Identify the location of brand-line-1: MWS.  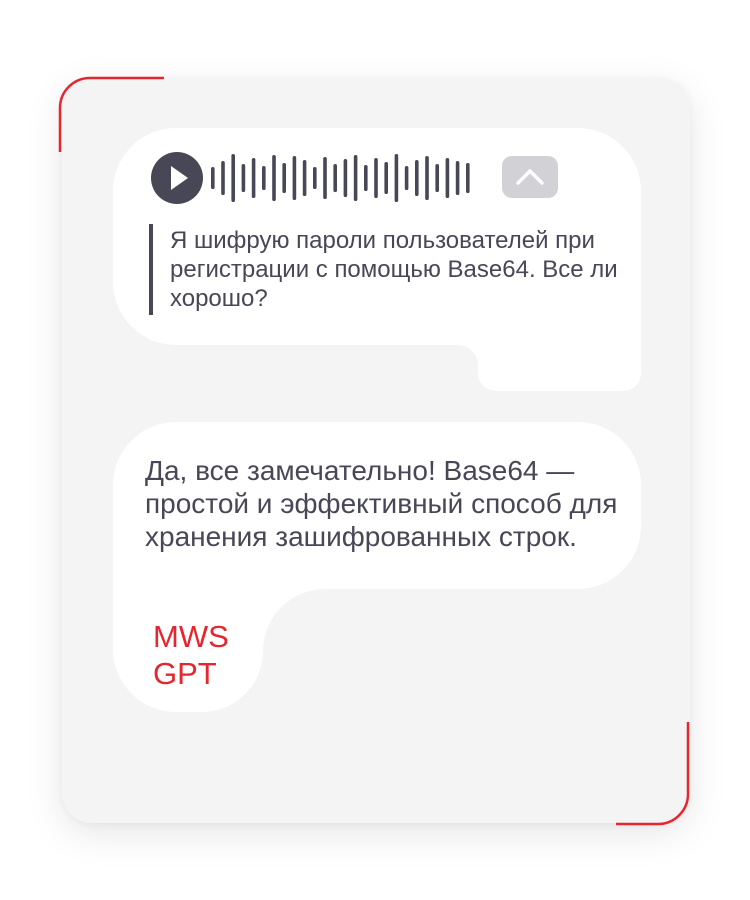
(191, 636).